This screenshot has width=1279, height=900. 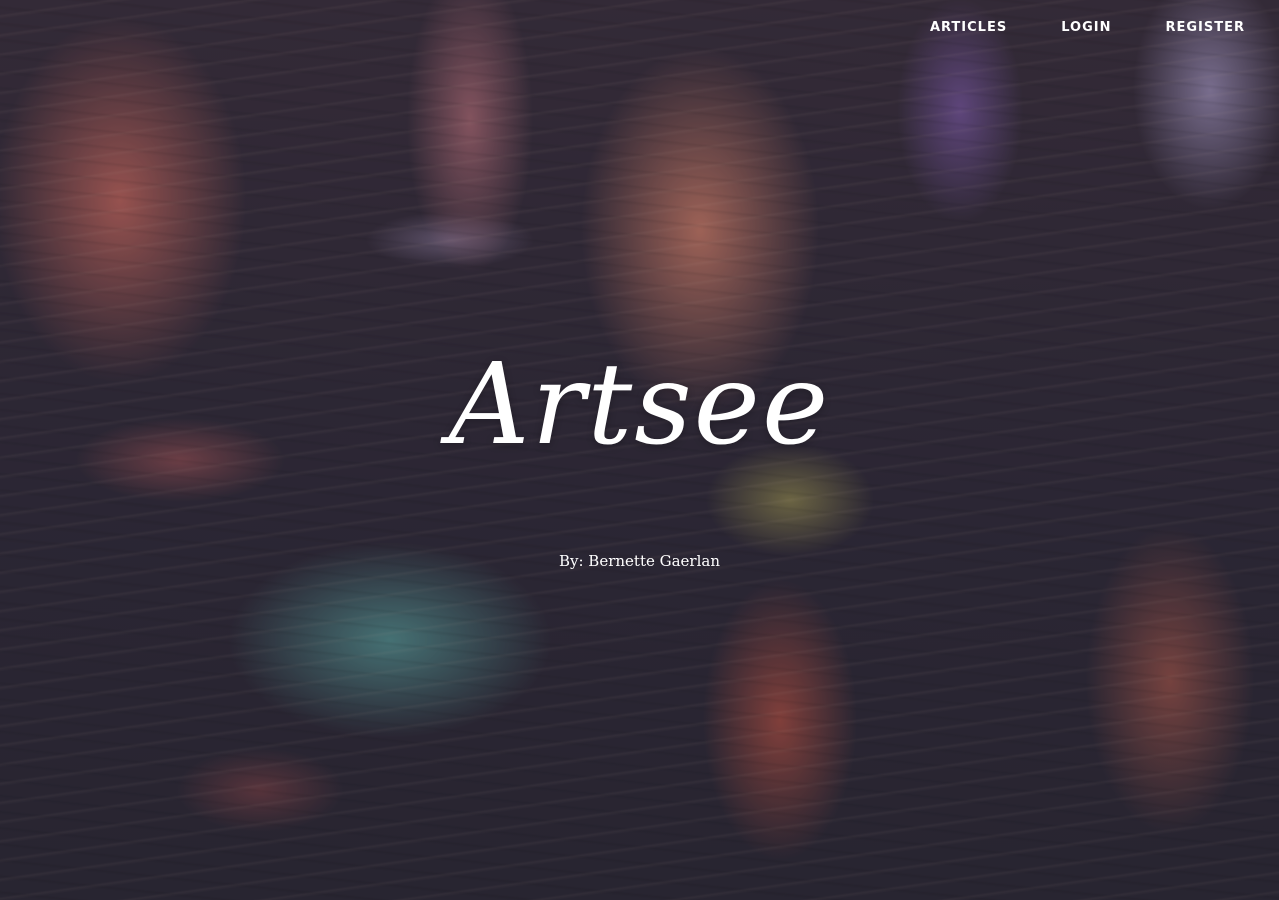 What do you see at coordinates (639, 561) in the screenshot?
I see `author-byline: By: Bernette Gaerlan` at bounding box center [639, 561].